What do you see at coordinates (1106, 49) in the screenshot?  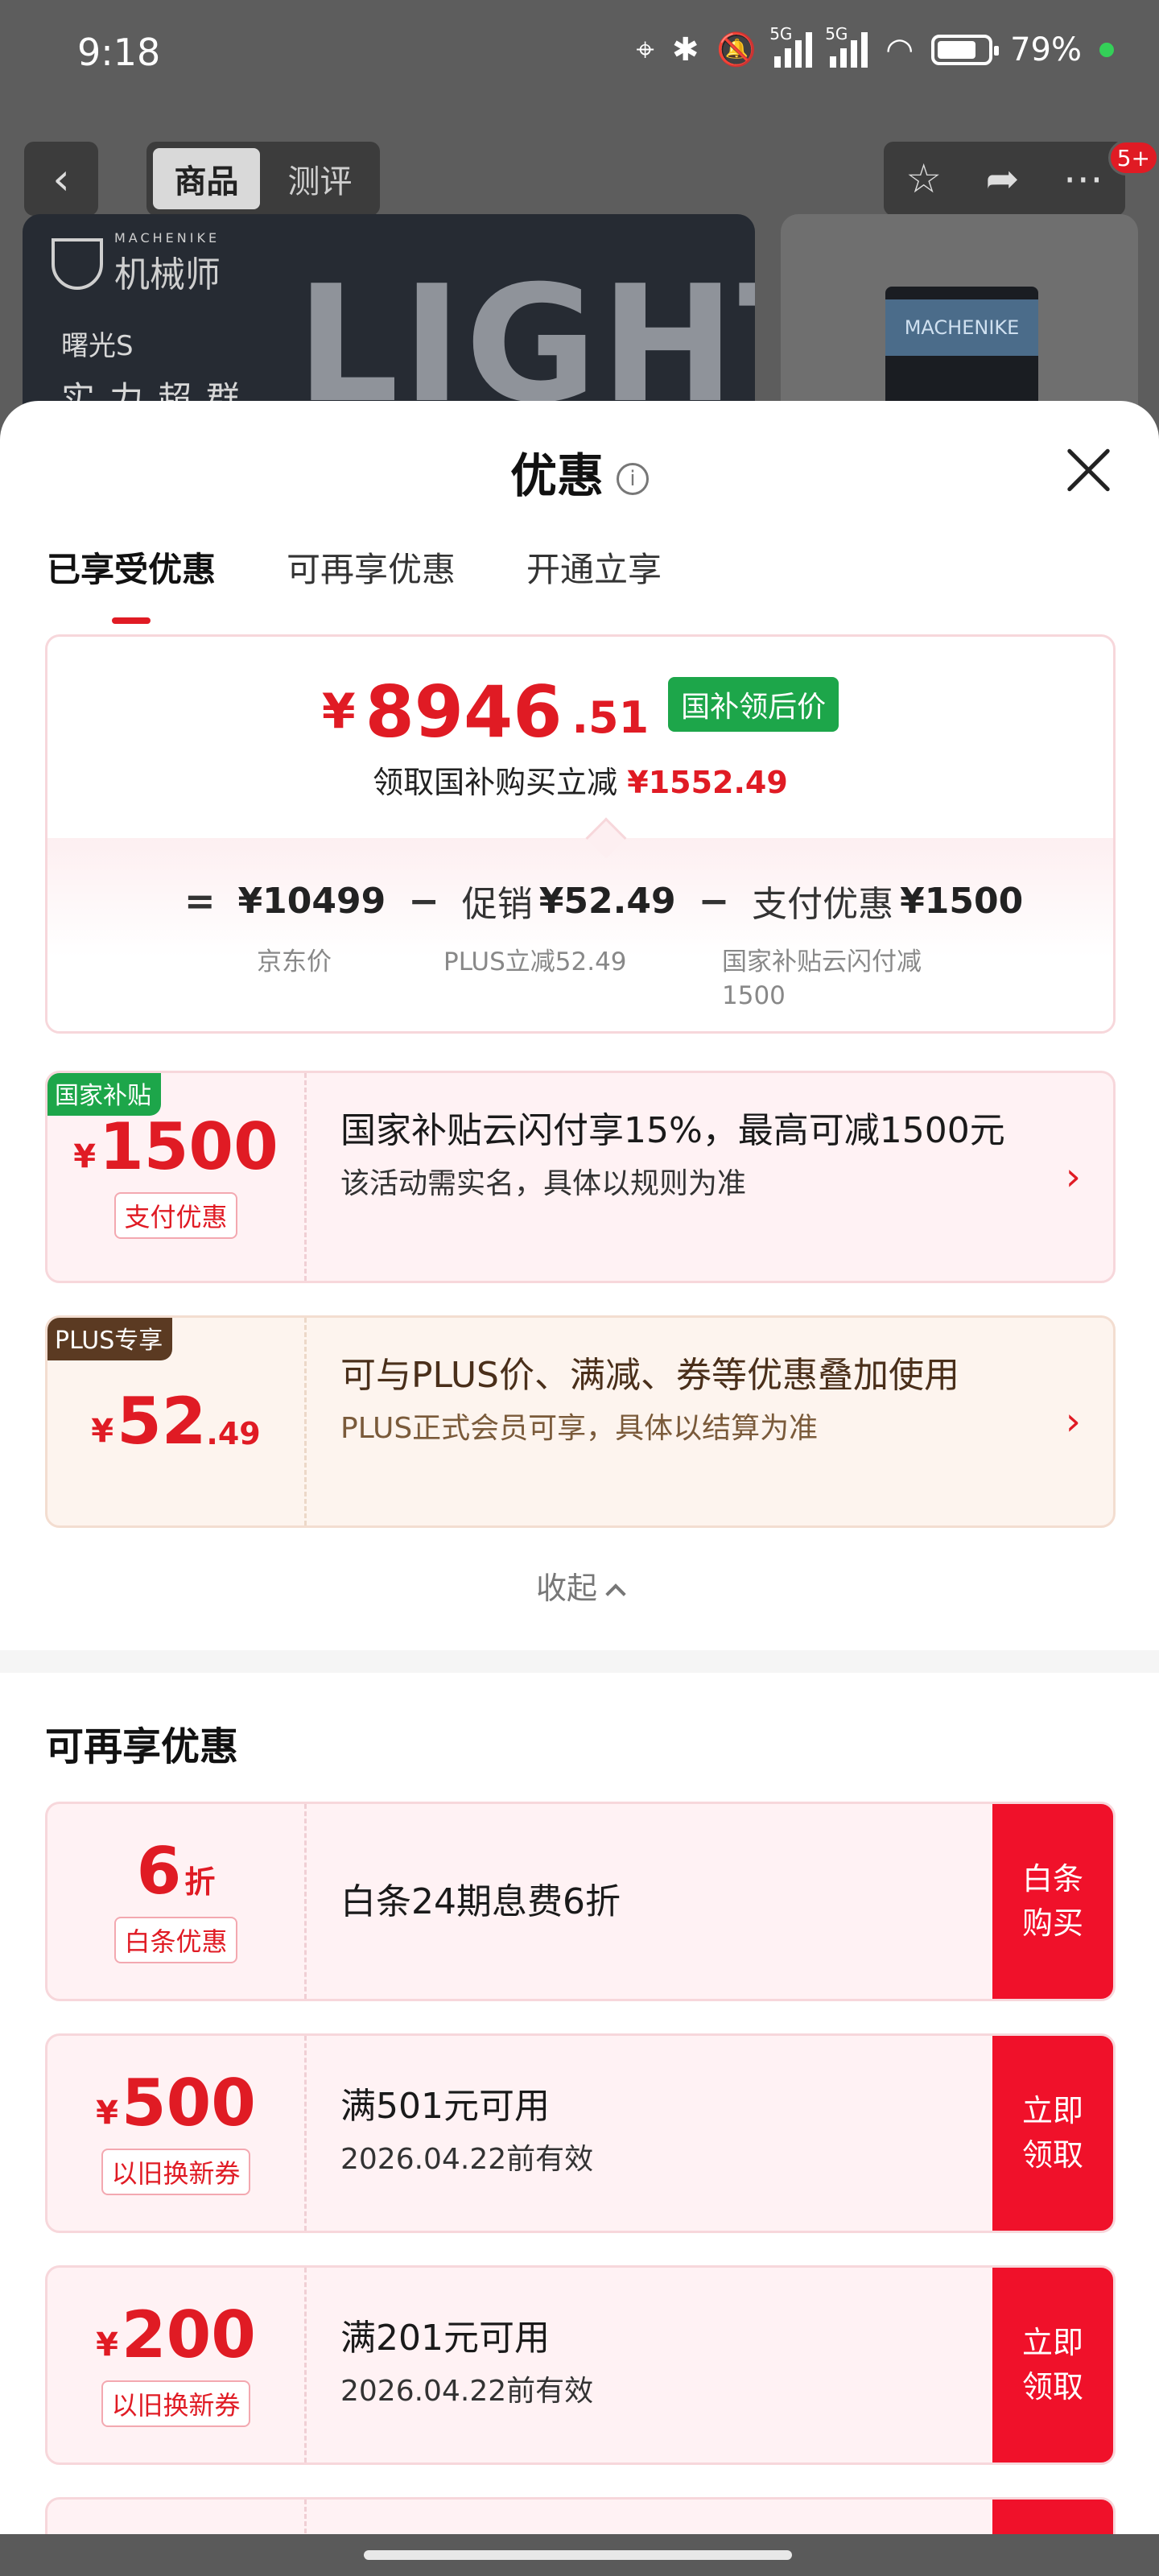 I see `privacy-dot-icon` at bounding box center [1106, 49].